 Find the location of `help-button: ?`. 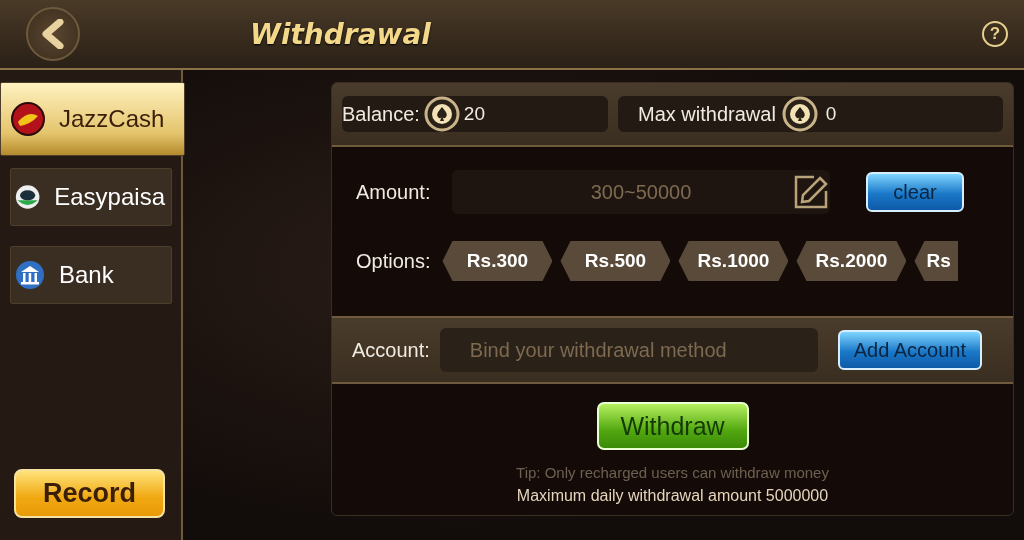

help-button: ? is located at coordinates (995, 34).